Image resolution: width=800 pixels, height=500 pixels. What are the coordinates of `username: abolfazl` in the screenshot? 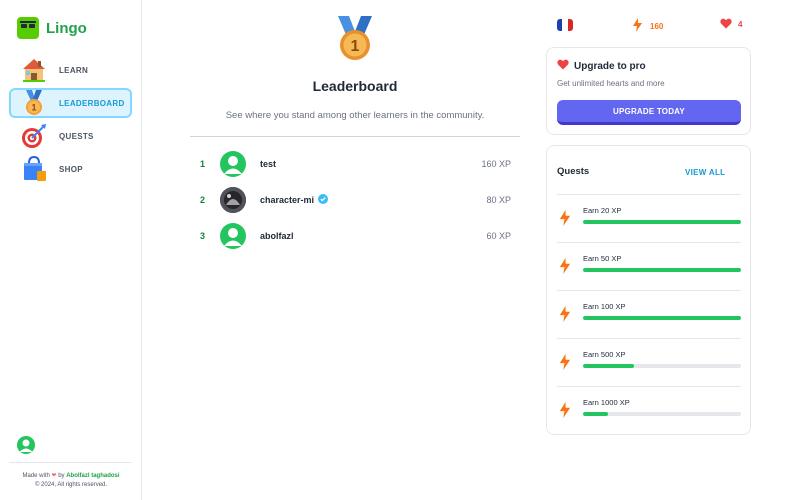 It's located at (277, 236).